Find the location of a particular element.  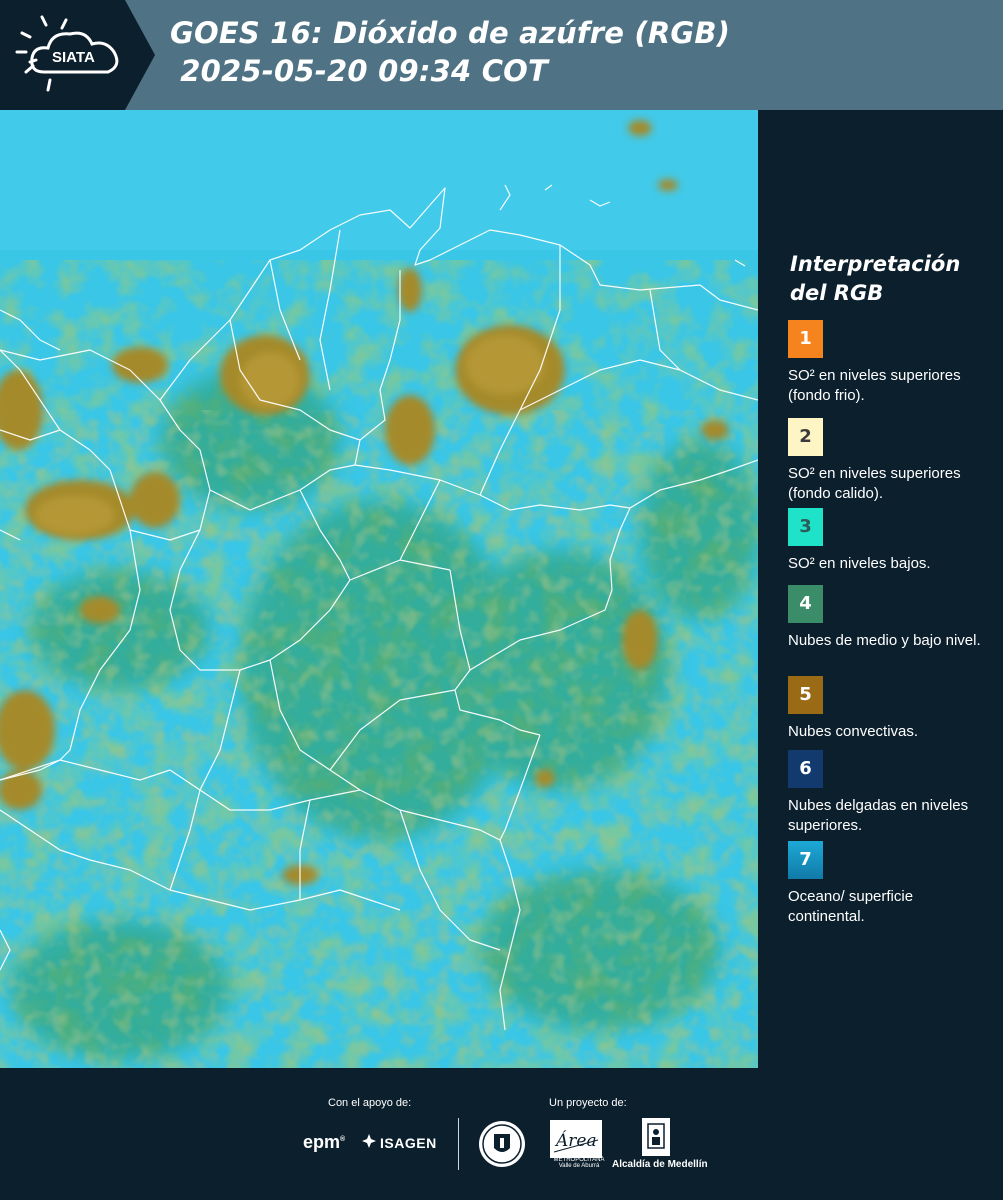

alcaldia-shield-icon is located at coordinates (656, 1137).